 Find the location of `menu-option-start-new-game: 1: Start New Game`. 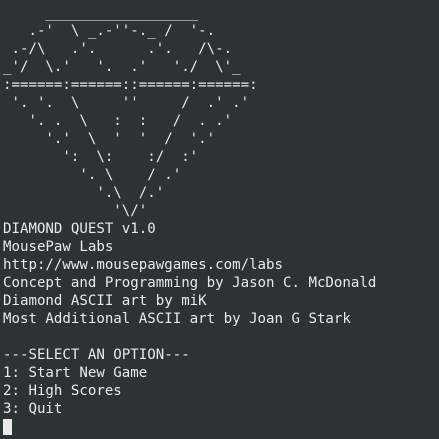

menu-option-start-new-game: 1: Start New Game is located at coordinates (75, 373).